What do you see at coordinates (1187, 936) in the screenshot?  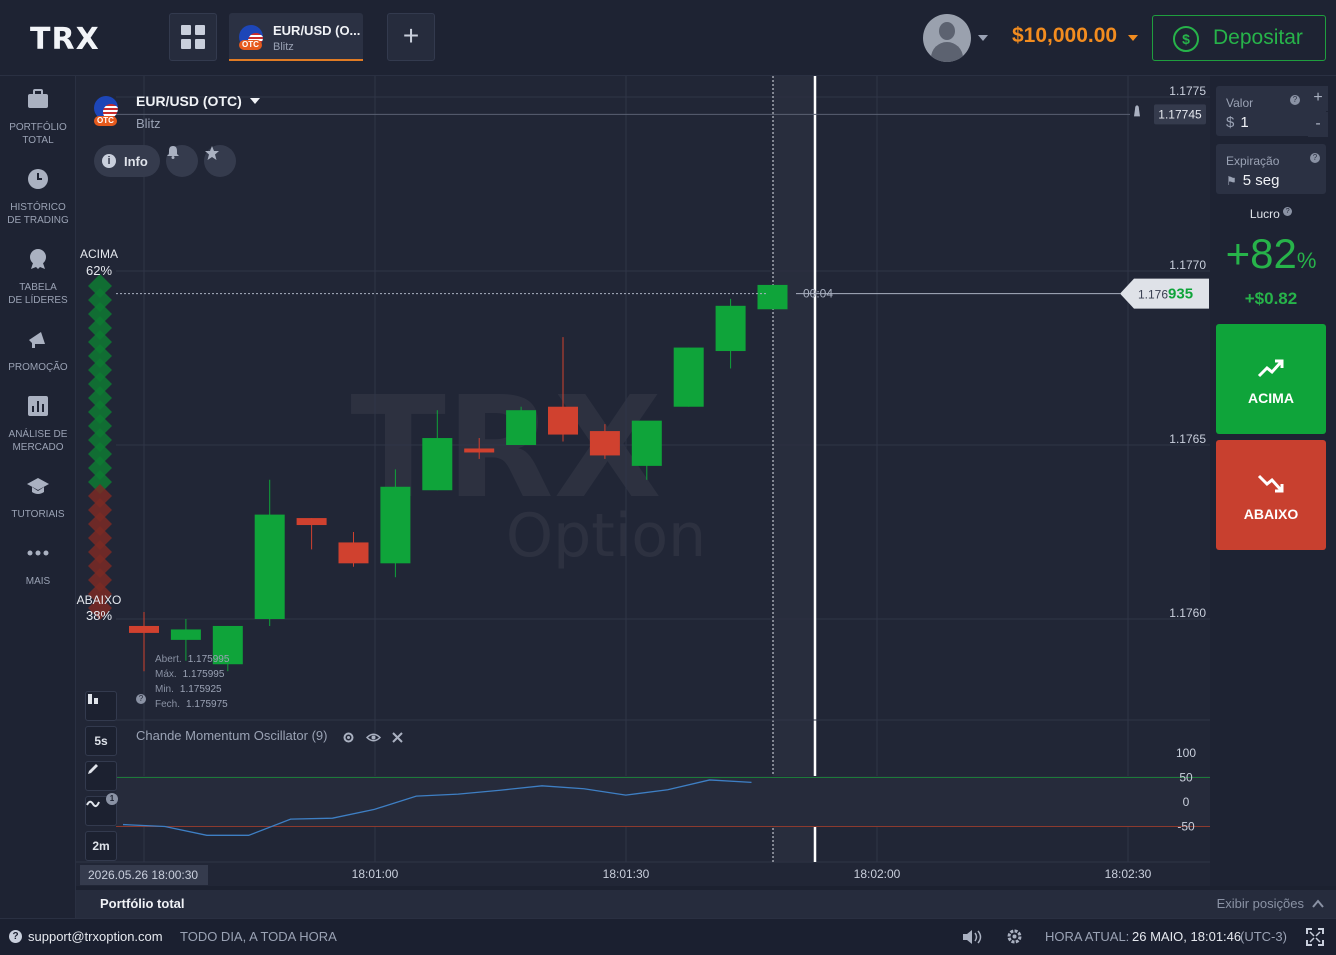 I see `current-time-value: 26 MAIO, 18:01:46` at bounding box center [1187, 936].